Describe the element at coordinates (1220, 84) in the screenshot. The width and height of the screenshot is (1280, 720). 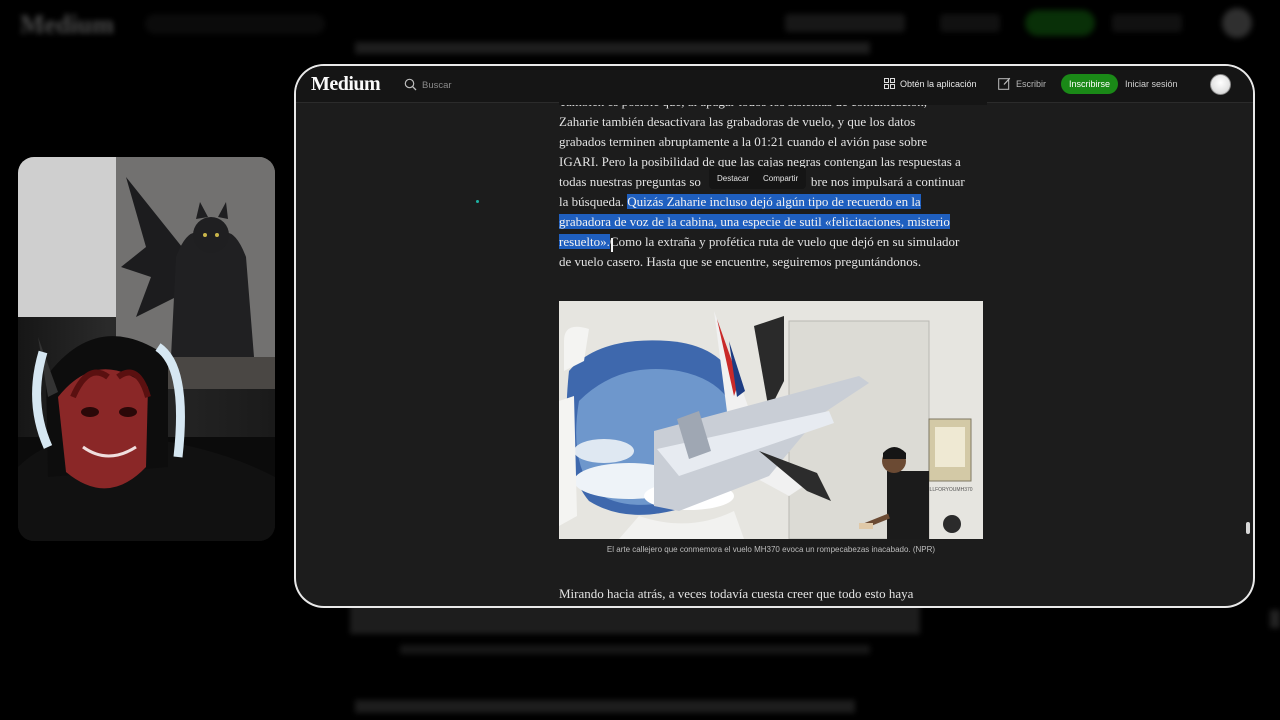
I see `avatar` at that location.